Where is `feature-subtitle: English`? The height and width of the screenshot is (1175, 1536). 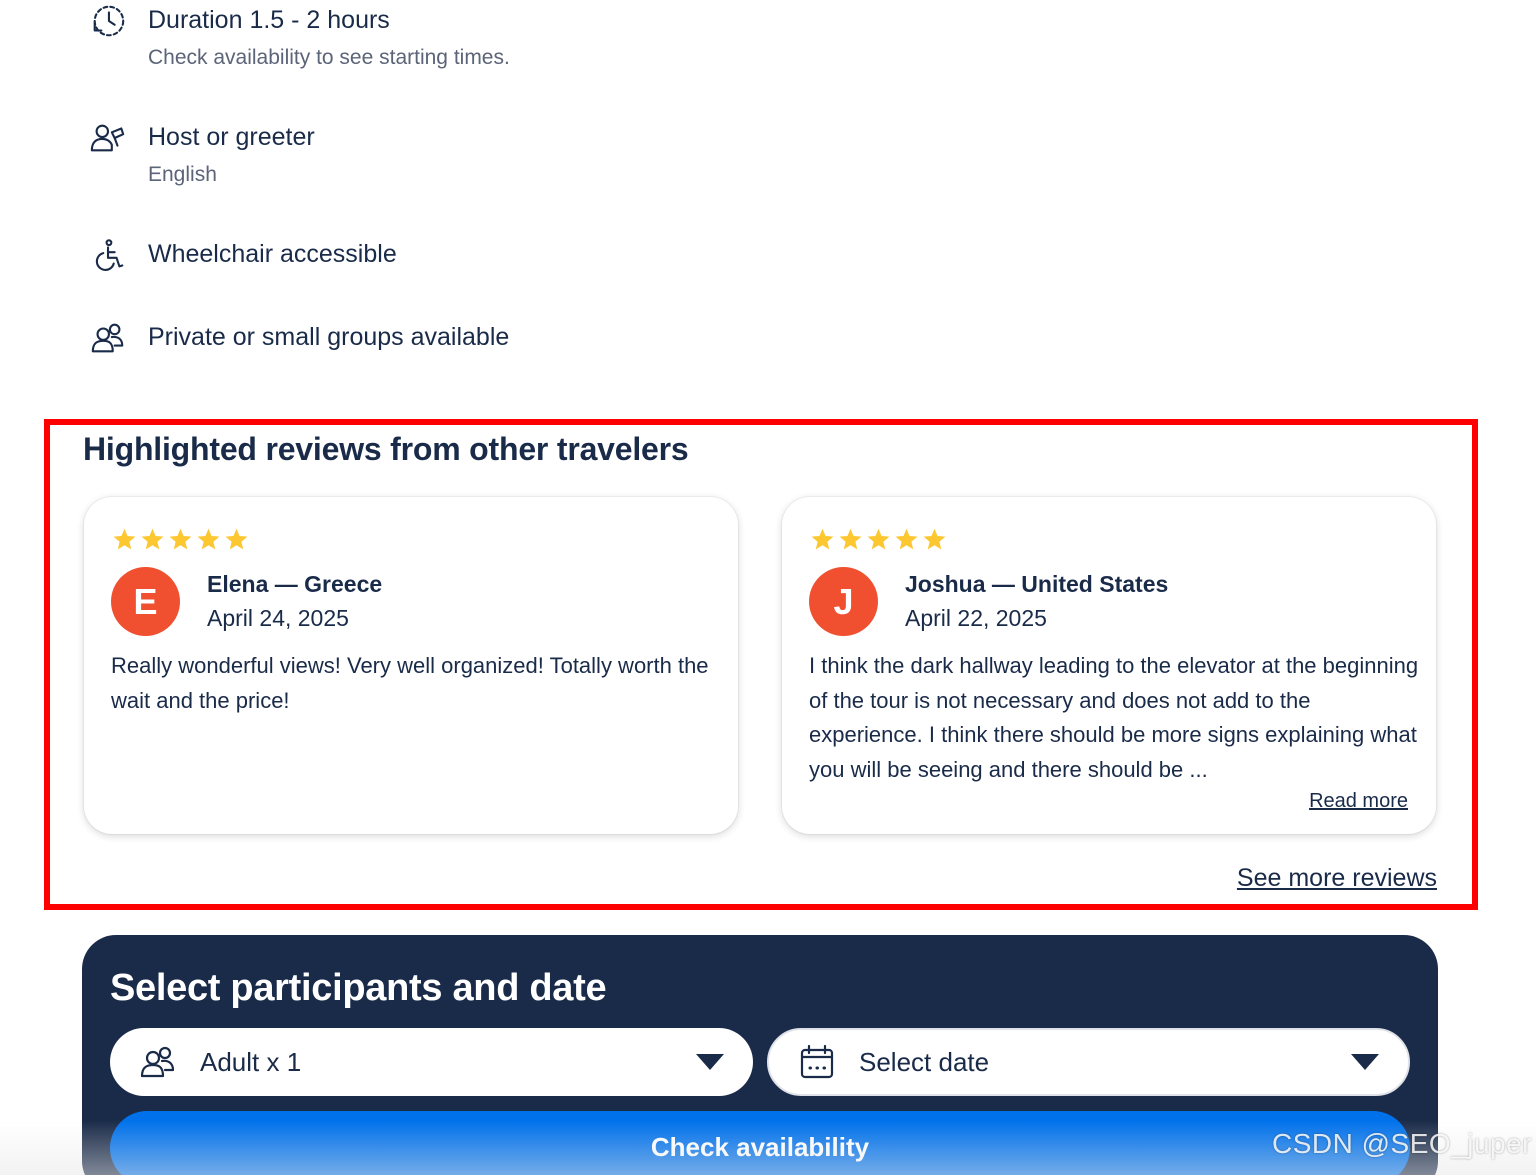 feature-subtitle: English is located at coordinates (182, 174).